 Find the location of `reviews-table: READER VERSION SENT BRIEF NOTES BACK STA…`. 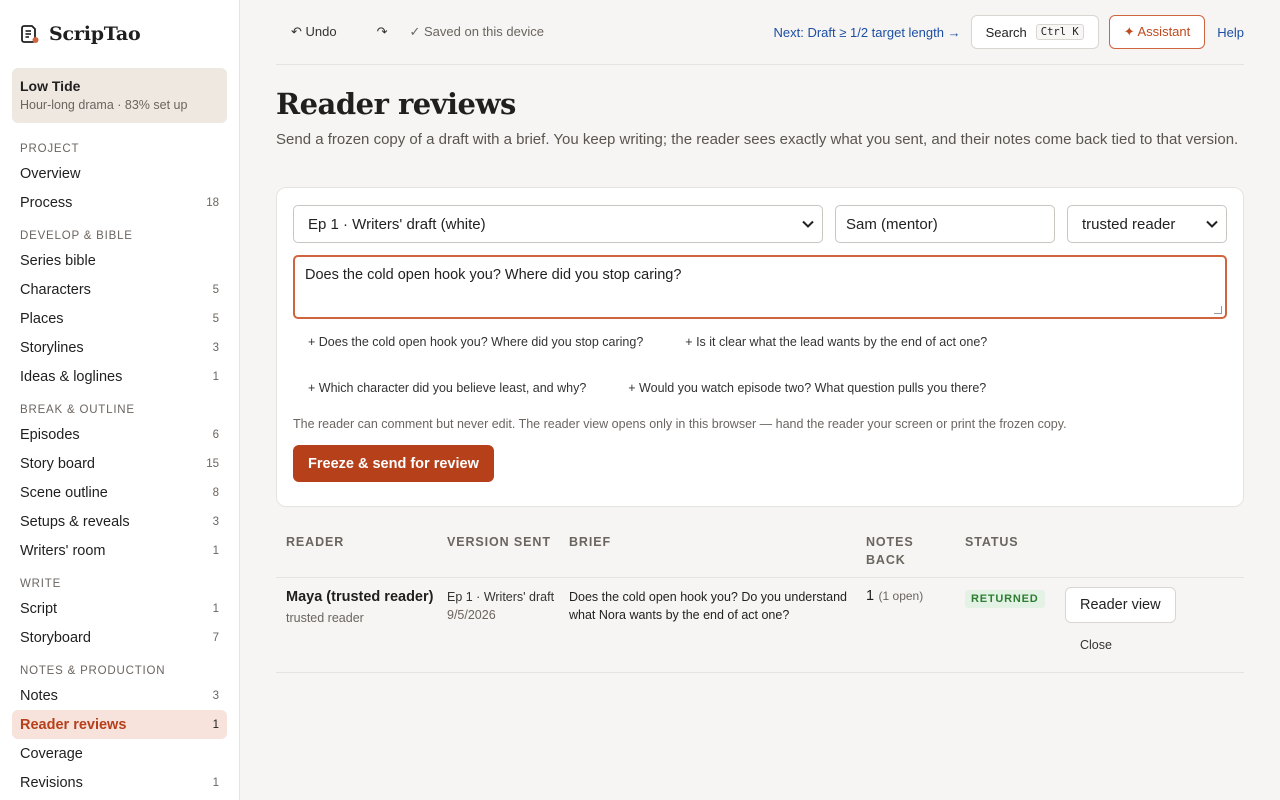

reviews-table: READER VERSION SENT BRIEF NOTES BACK STA… is located at coordinates (760, 599).